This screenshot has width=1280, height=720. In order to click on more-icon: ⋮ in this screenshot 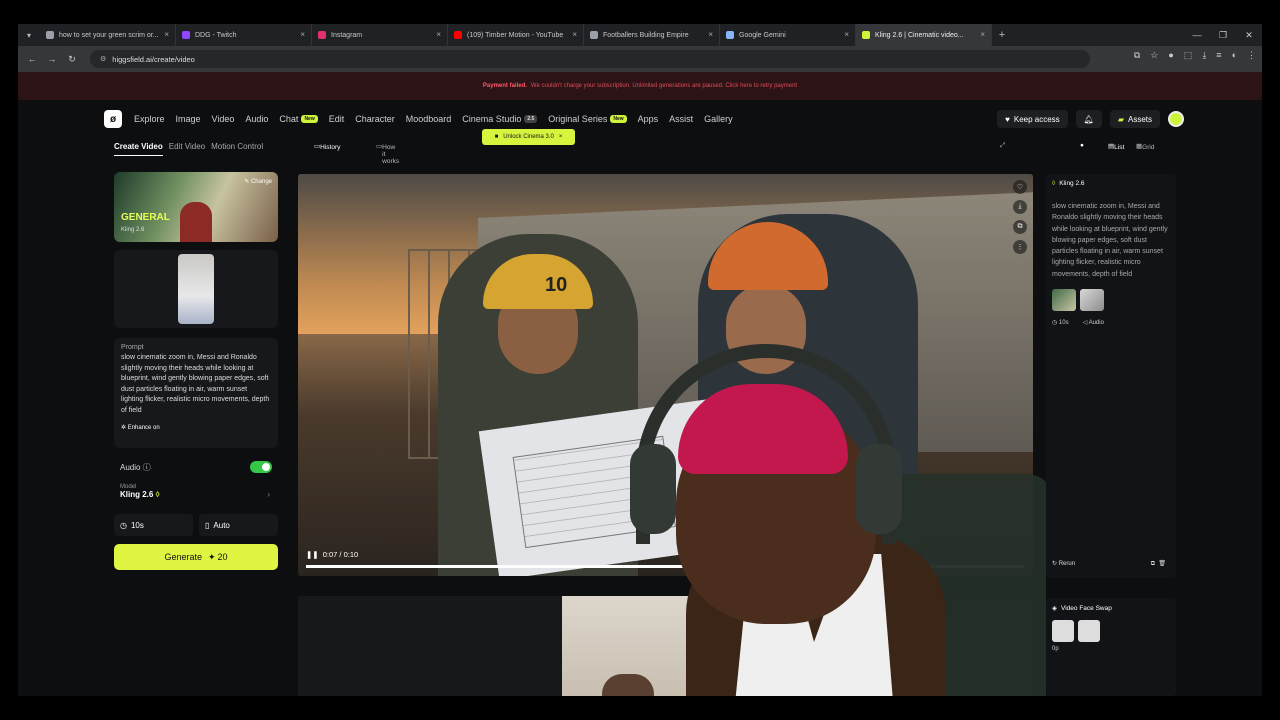, I will do `click(1020, 247)`.